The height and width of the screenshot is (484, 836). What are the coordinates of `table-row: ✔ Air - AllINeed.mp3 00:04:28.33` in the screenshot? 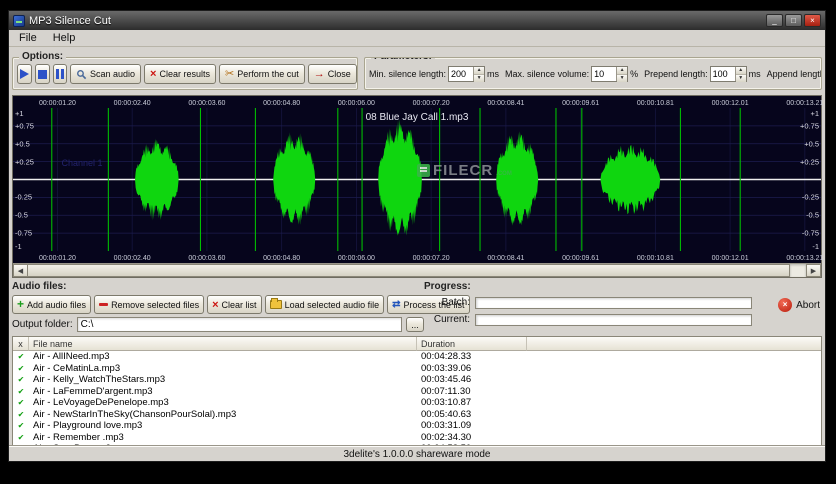 It's located at (417, 357).